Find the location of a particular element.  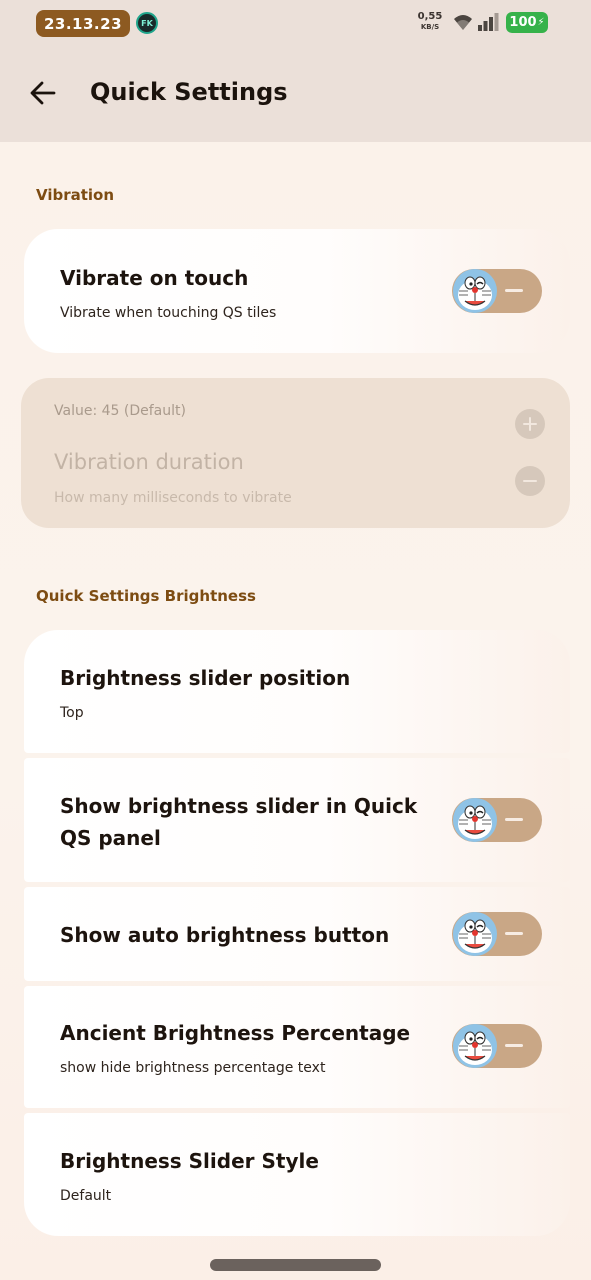

show-auto-brightness-title: Show auto brightness button is located at coordinates (225, 935).